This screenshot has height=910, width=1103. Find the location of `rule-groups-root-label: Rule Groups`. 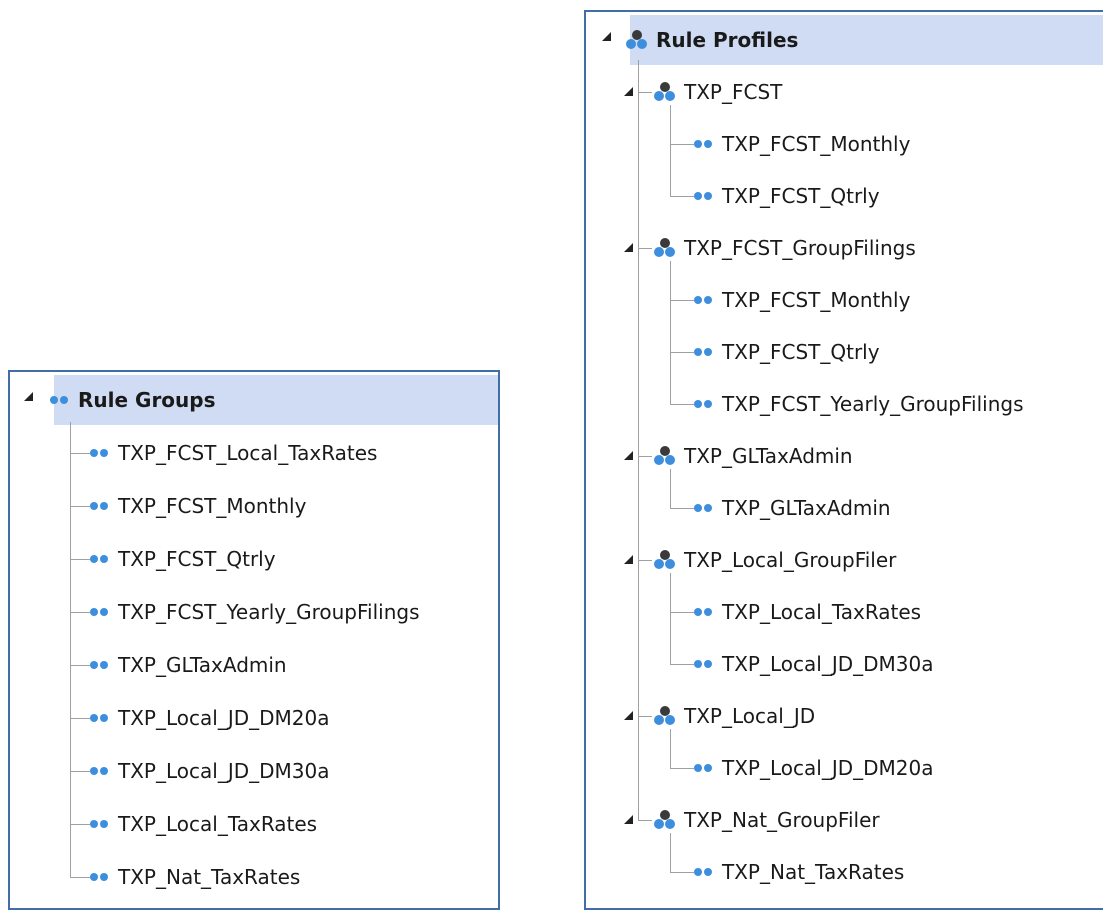

rule-groups-root-label: Rule Groups is located at coordinates (147, 400).